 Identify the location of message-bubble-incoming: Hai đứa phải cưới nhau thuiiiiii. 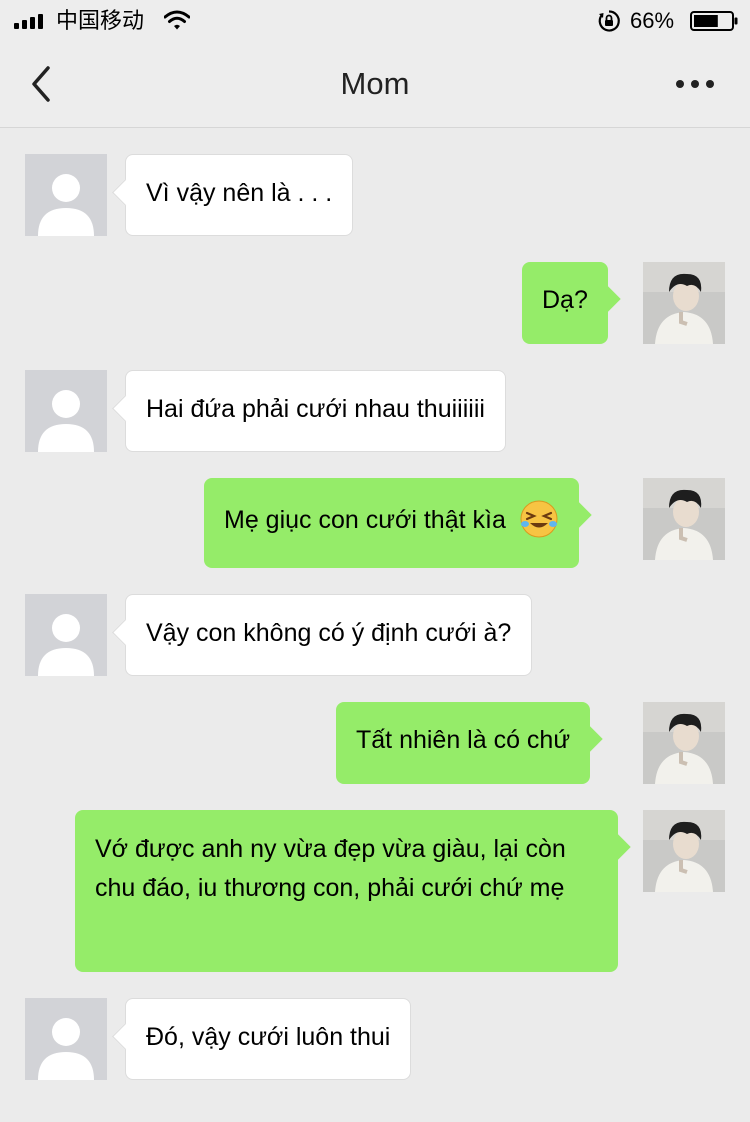
(315, 411).